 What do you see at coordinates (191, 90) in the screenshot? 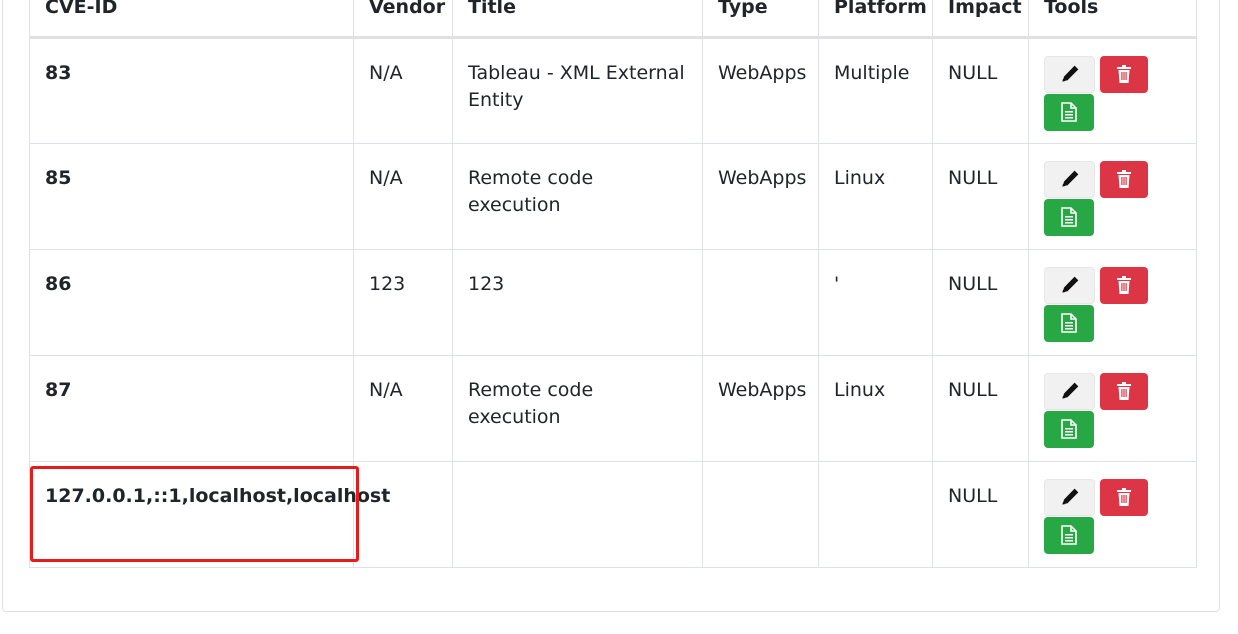
I see `cve-id-cell: 83` at bounding box center [191, 90].